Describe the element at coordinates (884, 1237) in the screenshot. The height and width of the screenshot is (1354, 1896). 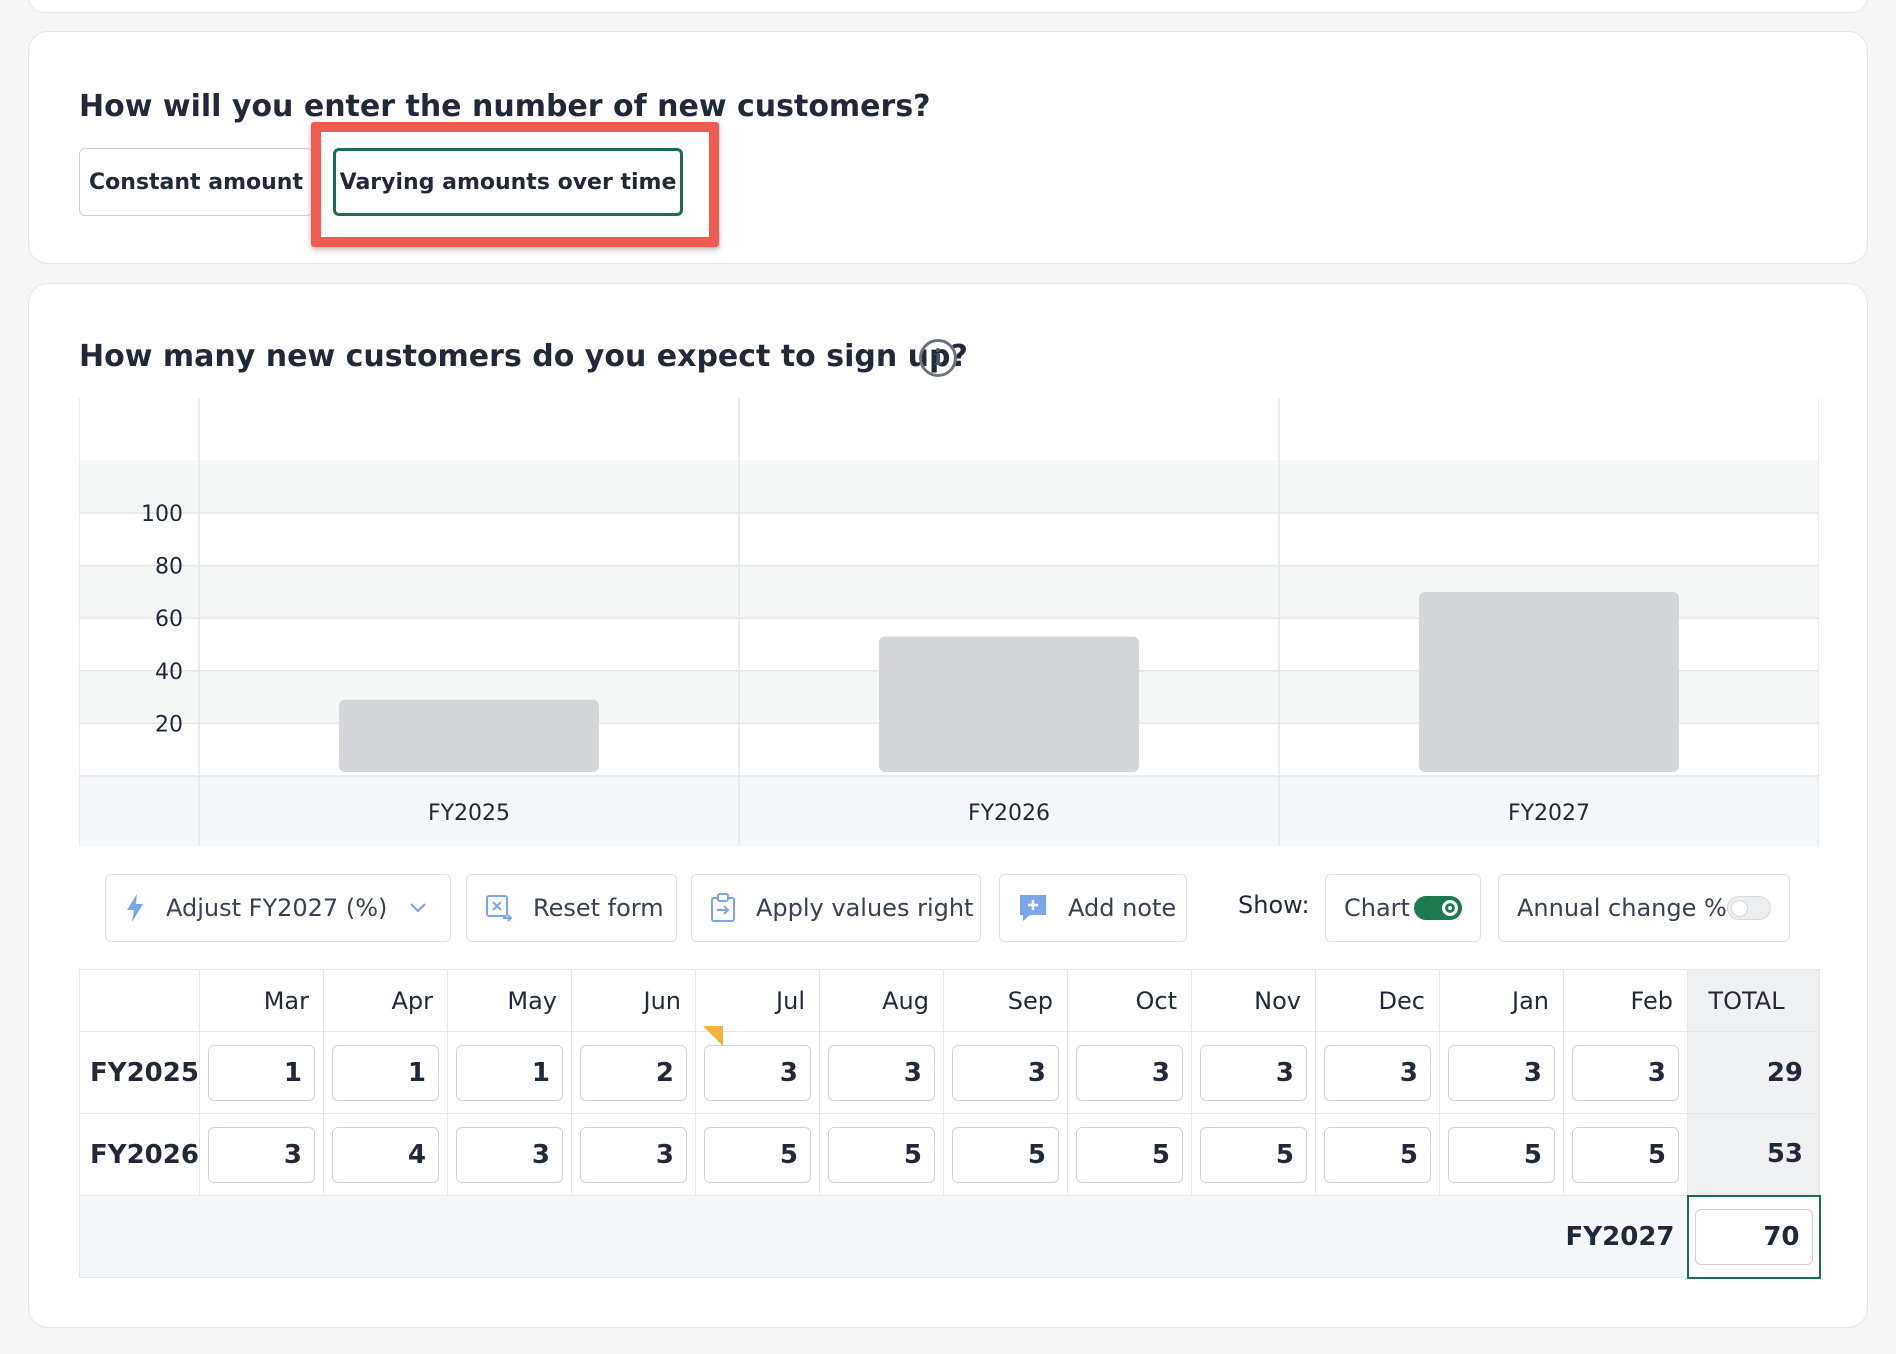
I see `fy2027-label: FY2027` at that location.